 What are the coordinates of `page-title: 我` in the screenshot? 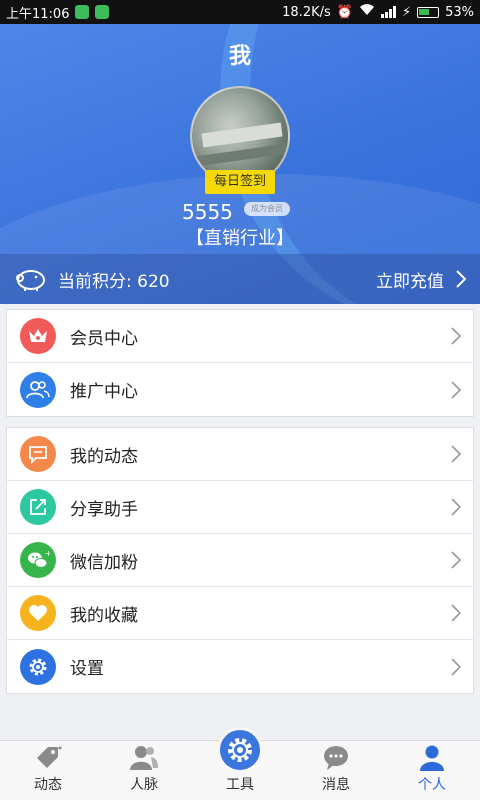 It's located at (239, 56).